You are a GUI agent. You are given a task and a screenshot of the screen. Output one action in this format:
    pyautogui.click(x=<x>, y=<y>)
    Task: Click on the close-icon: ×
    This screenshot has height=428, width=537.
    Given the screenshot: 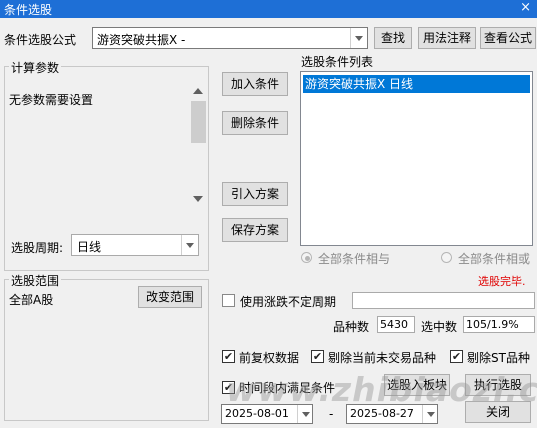 What is the action you would take?
    pyautogui.click(x=525, y=7)
    